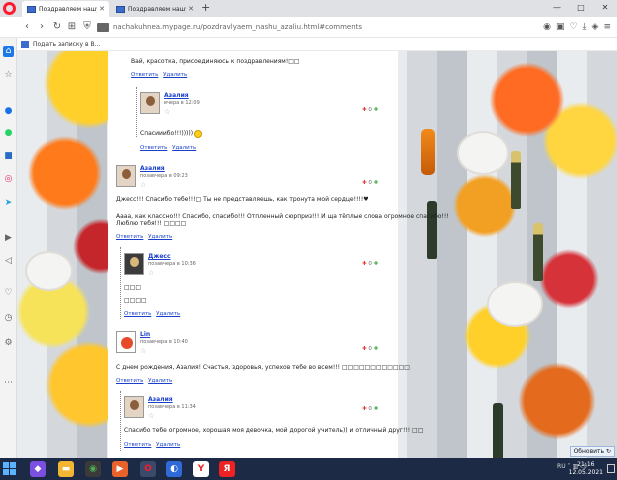  I want to click on sidebar-settings-icon: ⚙, so click(8, 343).